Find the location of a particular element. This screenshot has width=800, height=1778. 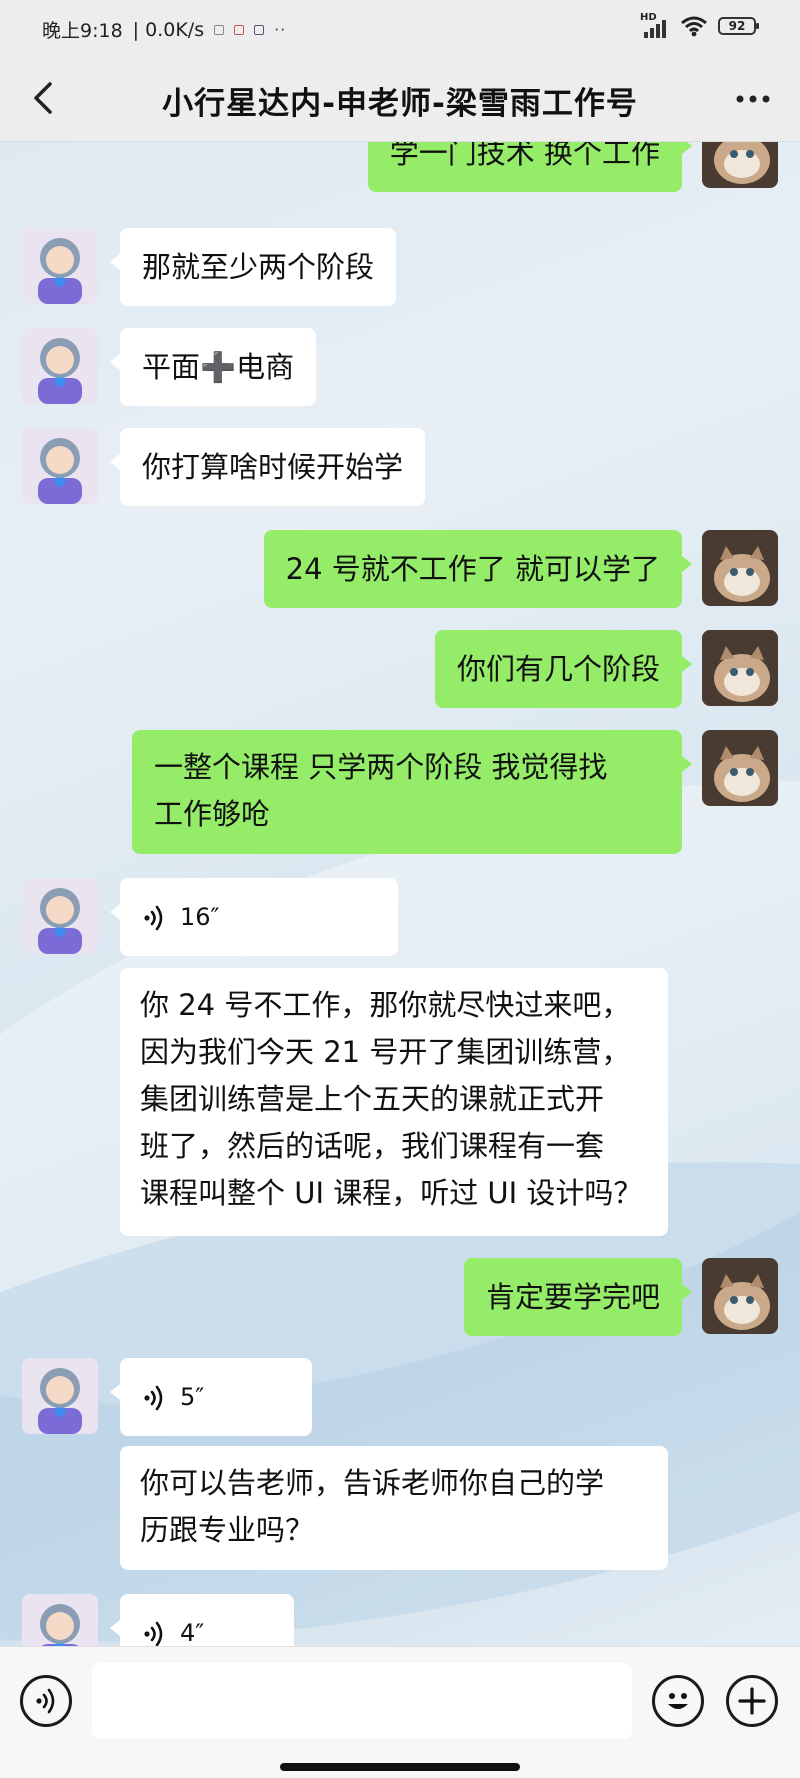

message-bubble: 肯定要学完吧 is located at coordinates (578, 1297).